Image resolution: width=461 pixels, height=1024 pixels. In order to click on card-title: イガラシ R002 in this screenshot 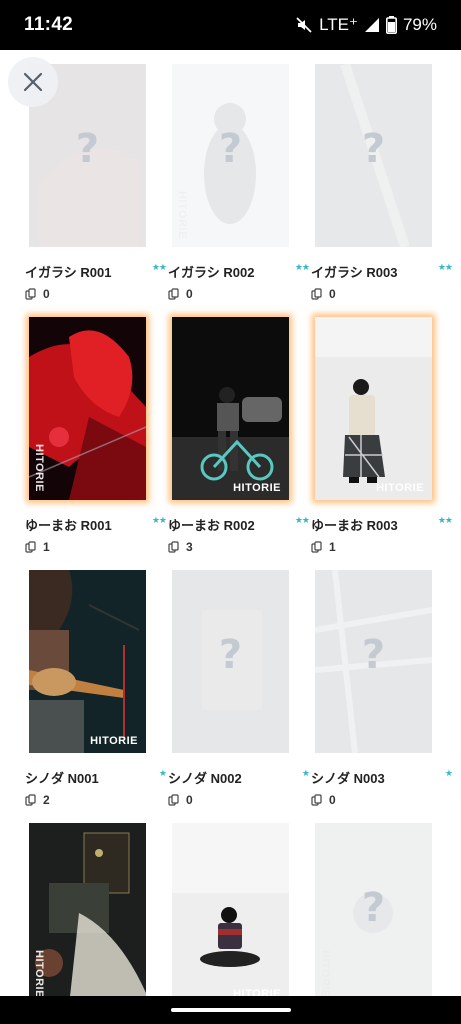, I will do `click(211, 272)`.